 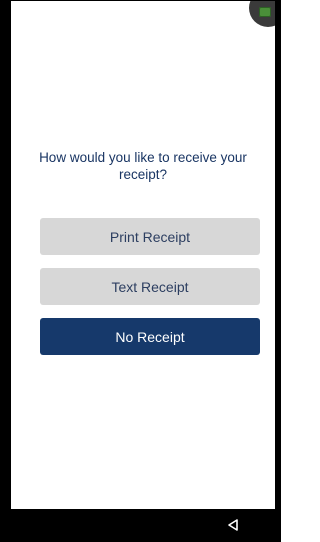 I want to click on print-receipt-button: Print Receipt, so click(x=150, y=236).